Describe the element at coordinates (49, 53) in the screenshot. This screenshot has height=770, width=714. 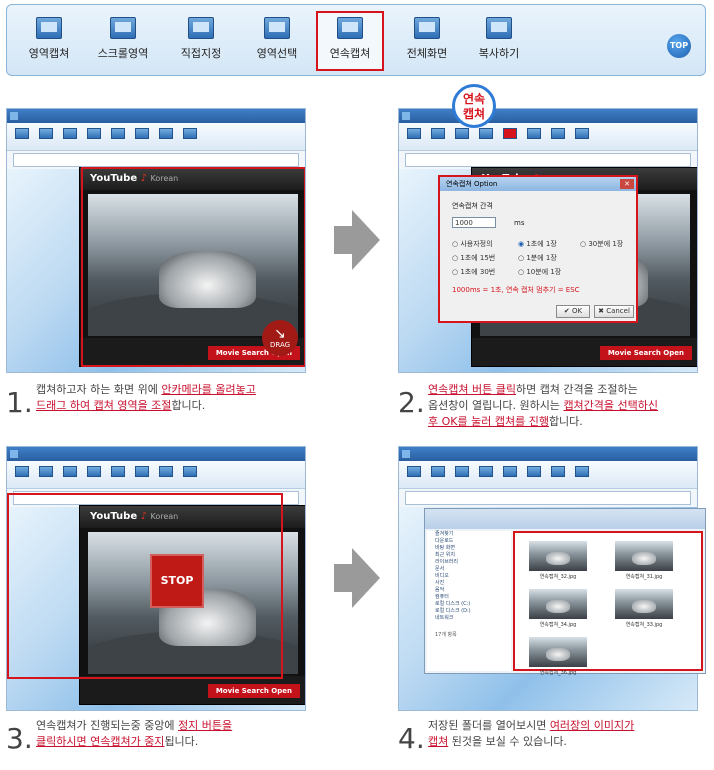
I see `tb-label: 영역캡쳐` at that location.